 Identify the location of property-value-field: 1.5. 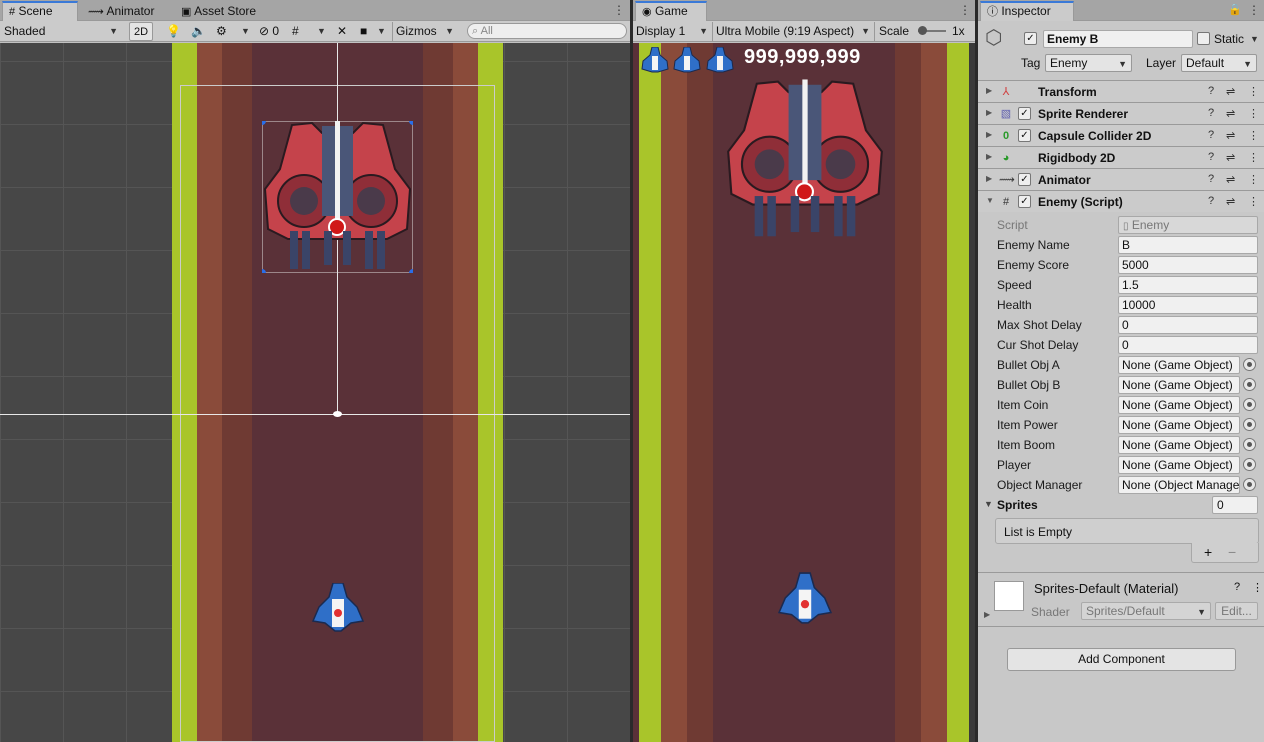
(1188, 285).